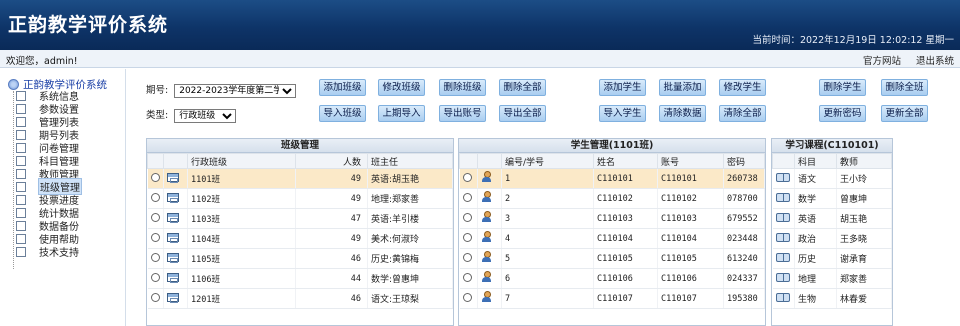 Image resolution: width=960 pixels, height=326 pixels. I want to click on student-row: 2 C110102 C110102 078700, so click(612, 198).